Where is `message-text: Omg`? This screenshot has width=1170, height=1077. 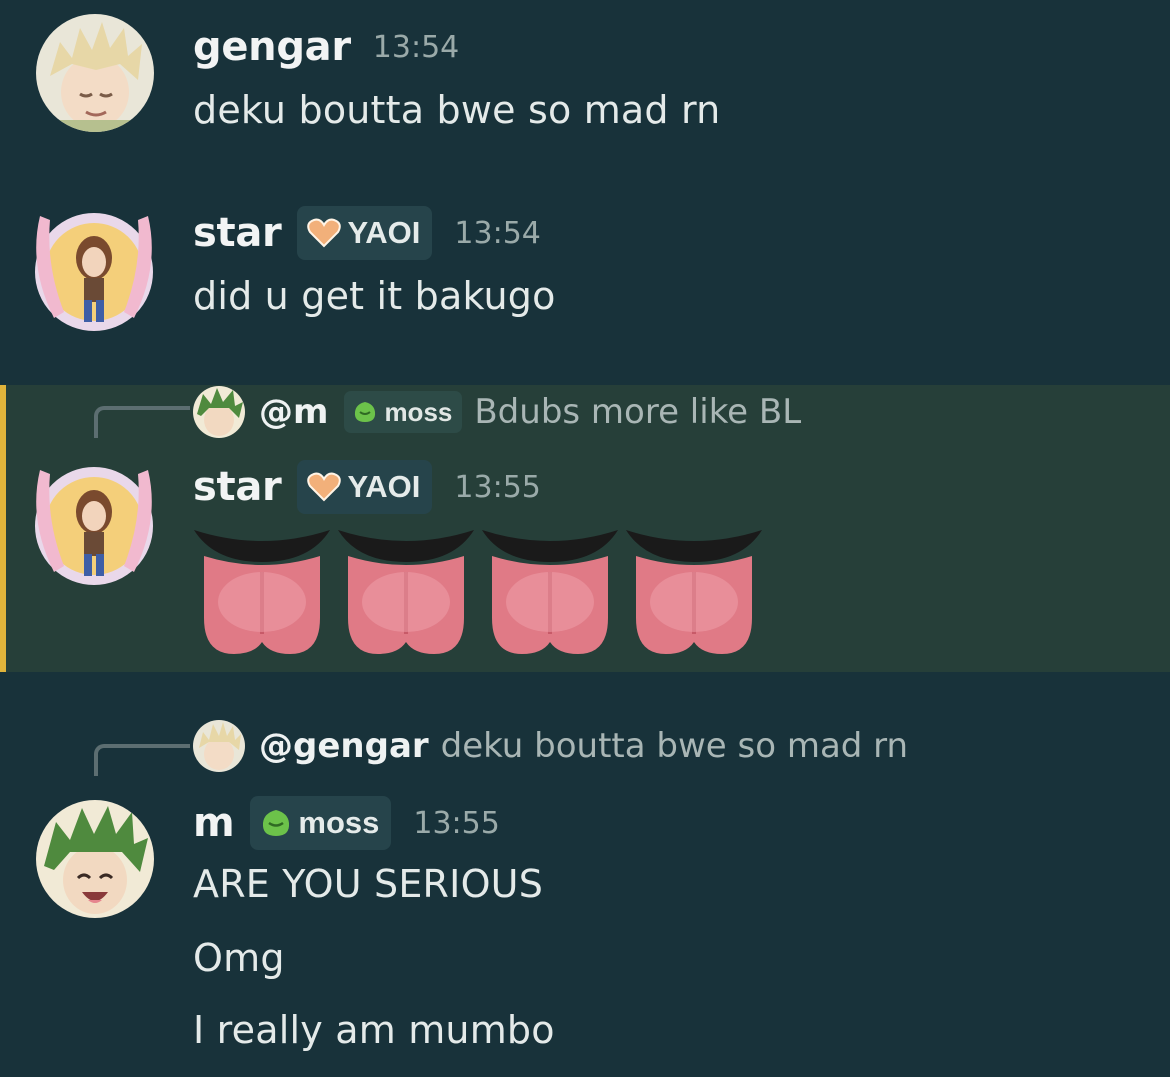
message-text: Omg is located at coordinates (239, 958).